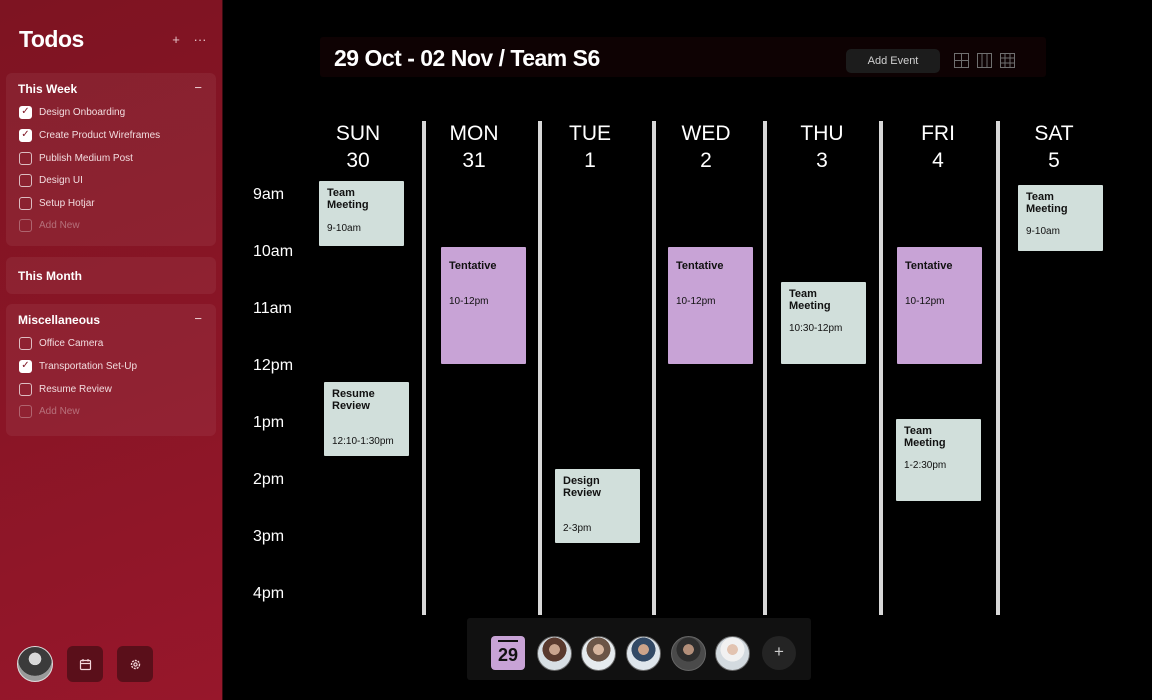  What do you see at coordinates (822, 160) in the screenshot?
I see `day-date: 3` at bounding box center [822, 160].